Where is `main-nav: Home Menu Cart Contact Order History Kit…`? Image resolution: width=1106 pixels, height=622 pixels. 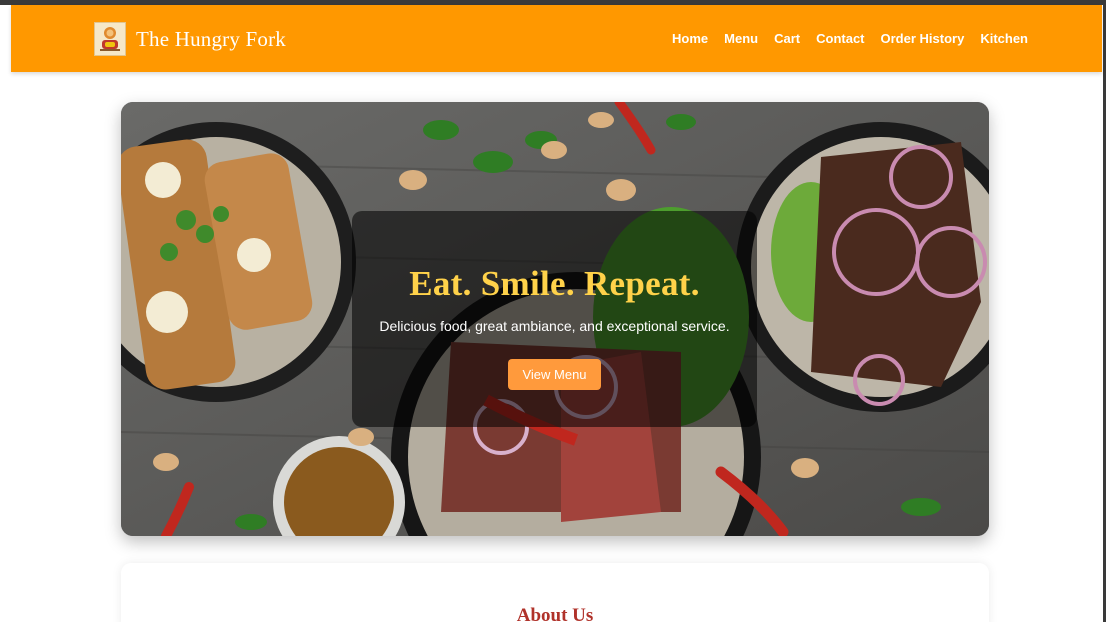
main-nav: Home Menu Cart Contact Order History Kit… is located at coordinates (850, 38).